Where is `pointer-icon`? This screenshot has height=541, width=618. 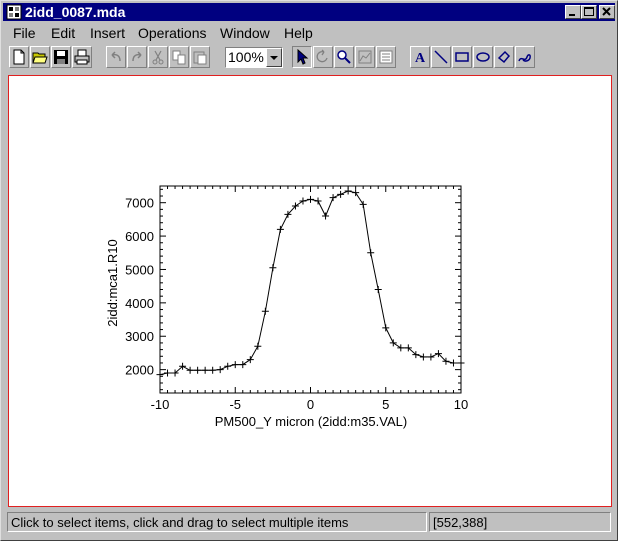
pointer-icon is located at coordinates (303, 57).